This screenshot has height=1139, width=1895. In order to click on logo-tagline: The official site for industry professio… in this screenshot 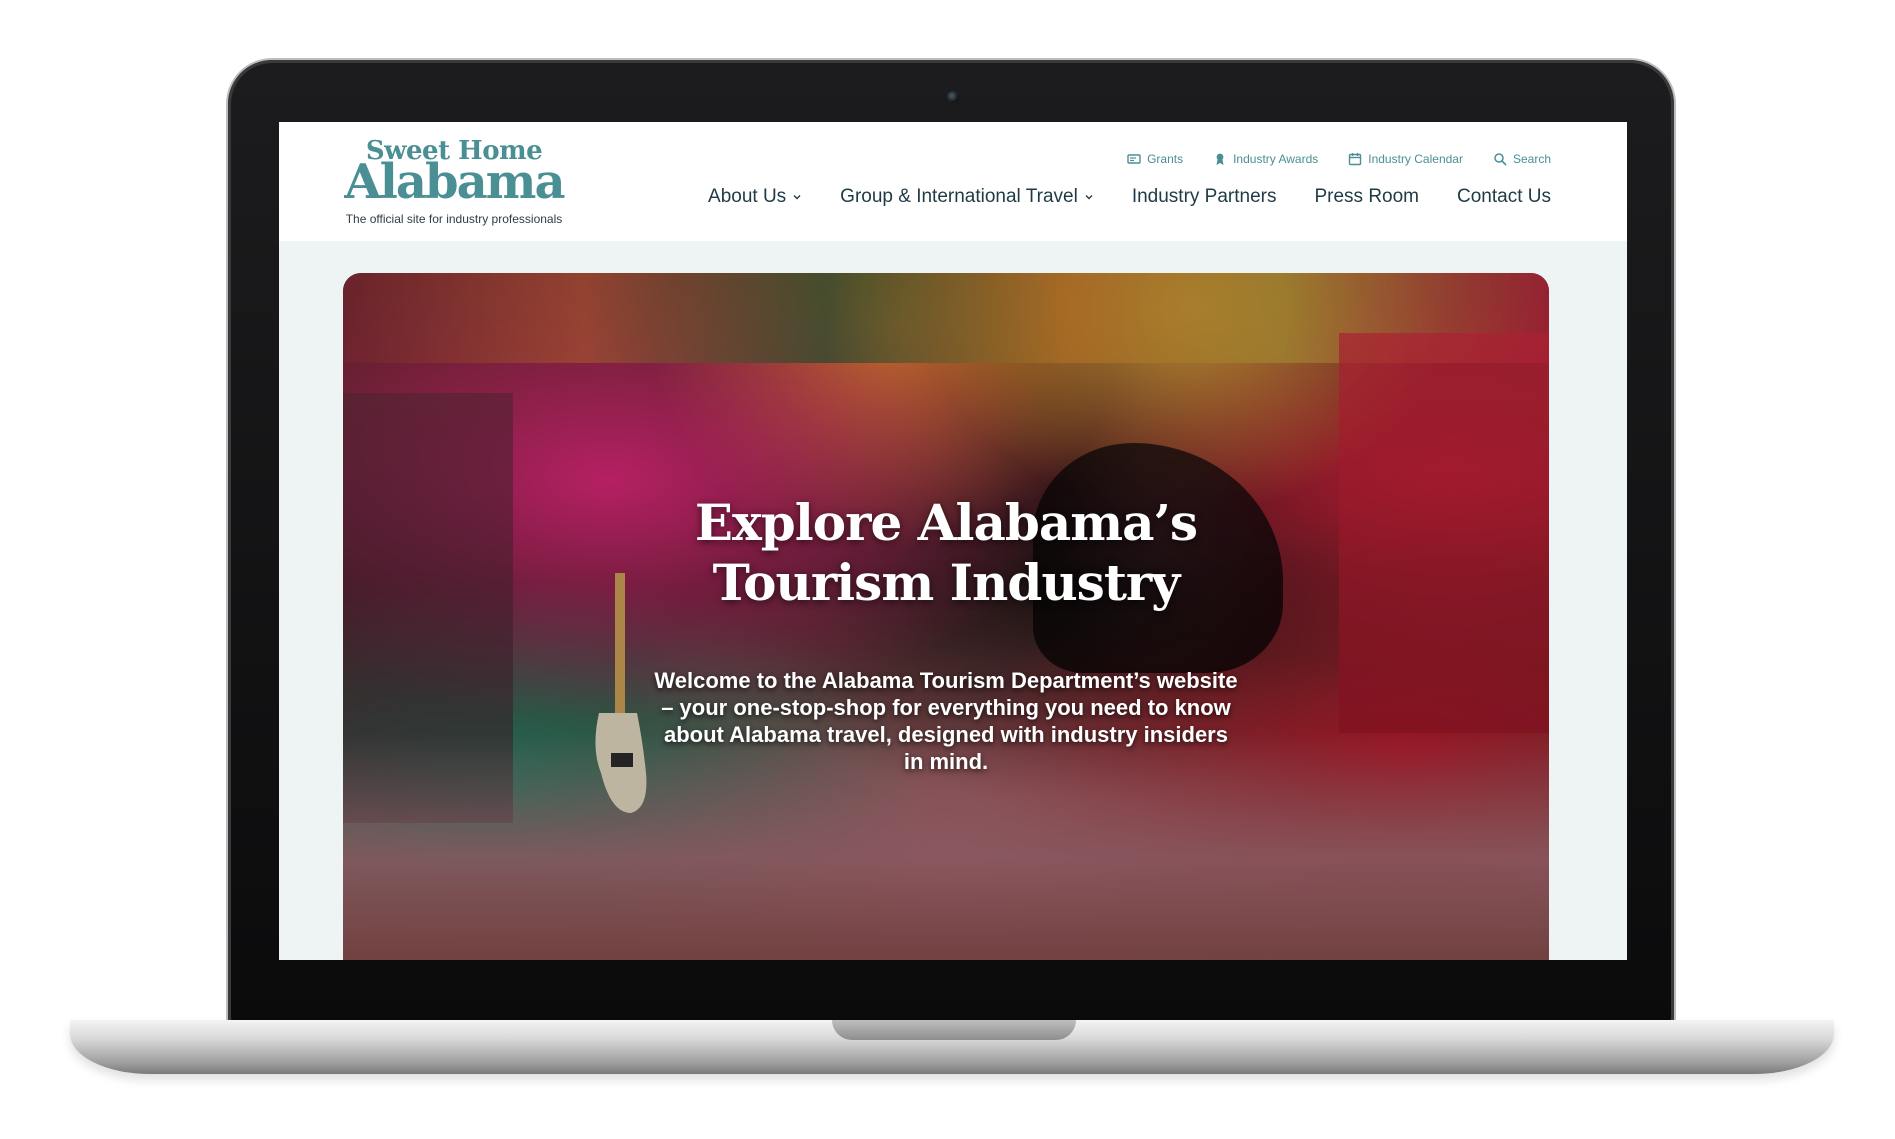, I will do `click(454, 219)`.